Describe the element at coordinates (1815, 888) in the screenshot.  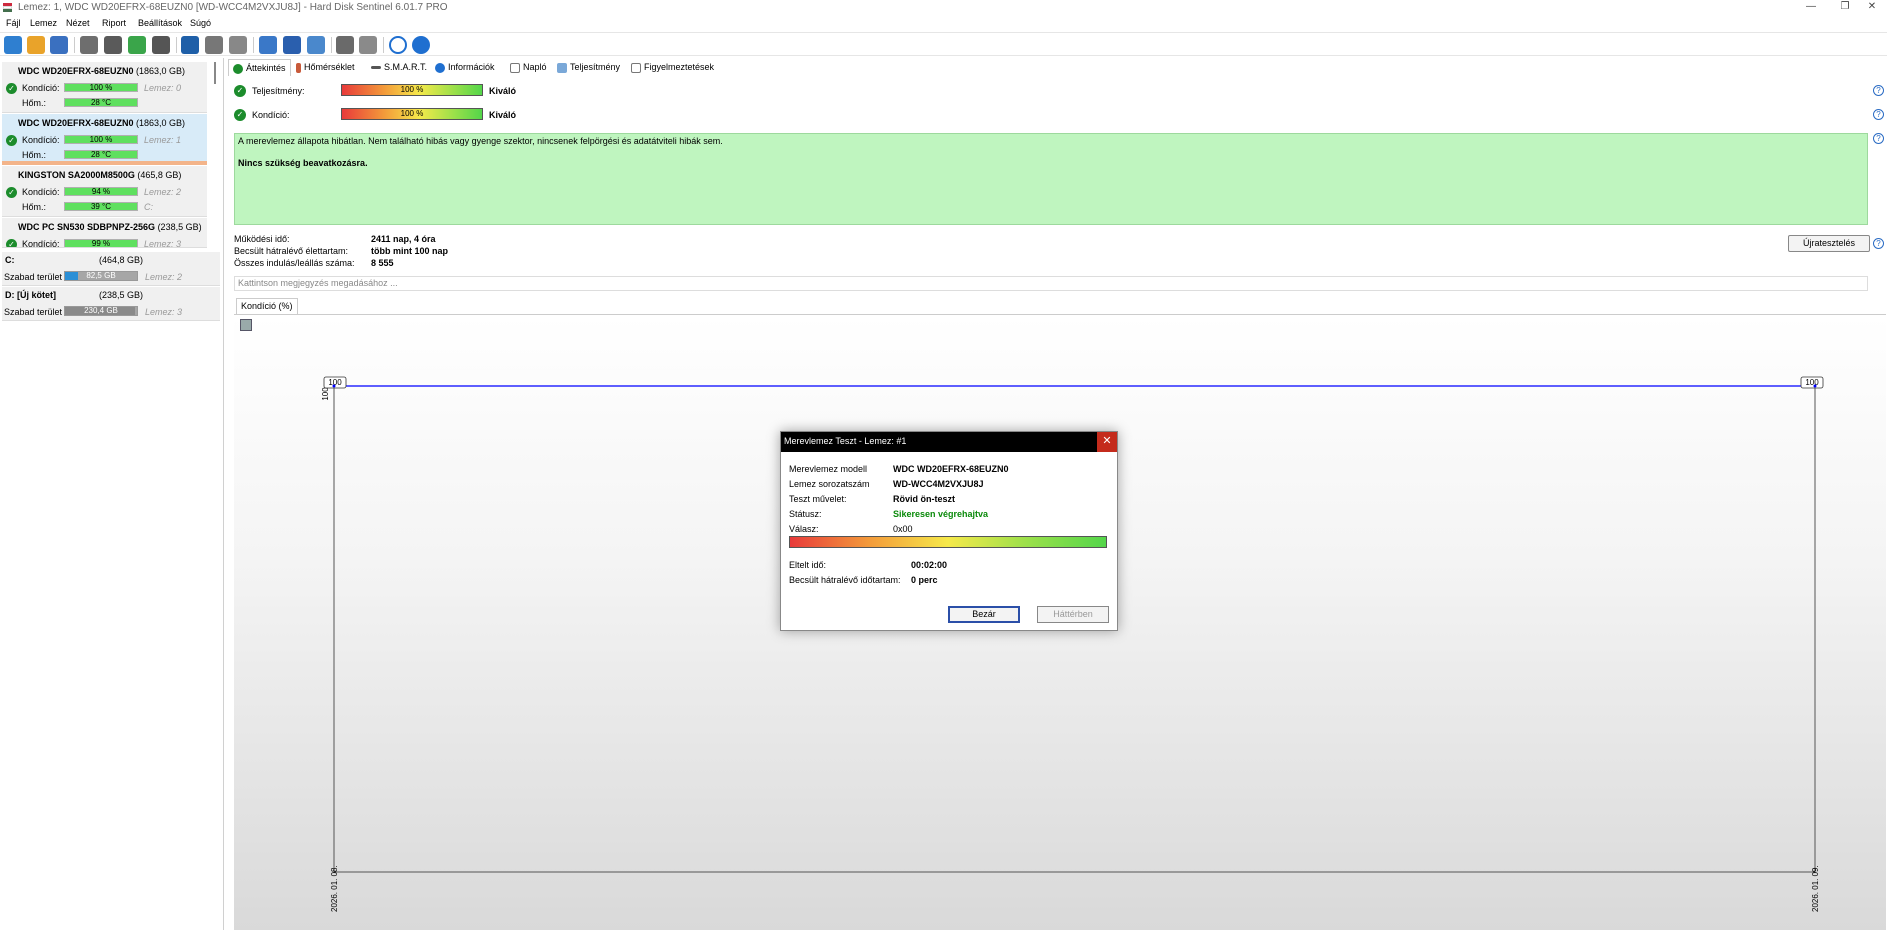
I see `x-tick-label: 2026. 01. 09.` at that location.